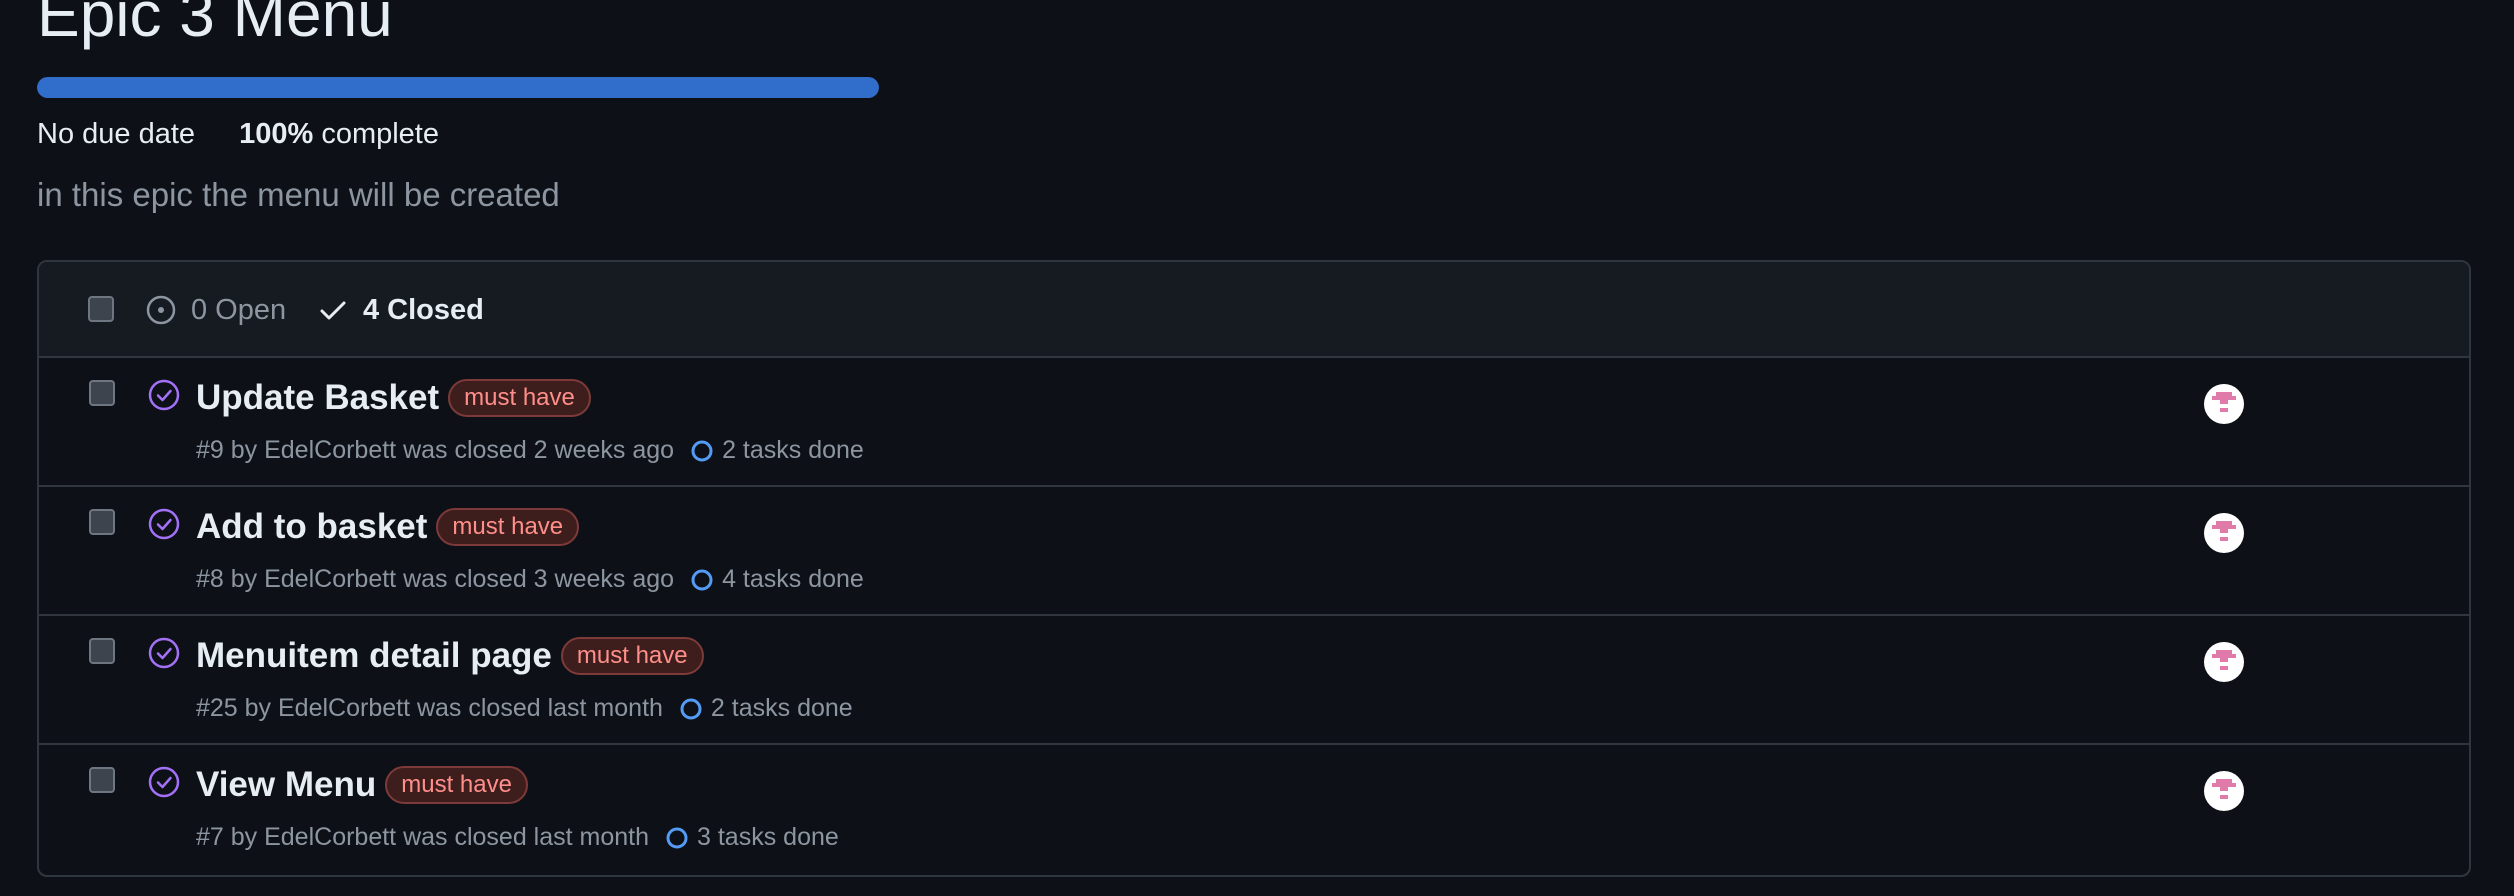  Describe the element at coordinates (161, 310) in the screenshot. I see `issue-open-icon` at that location.